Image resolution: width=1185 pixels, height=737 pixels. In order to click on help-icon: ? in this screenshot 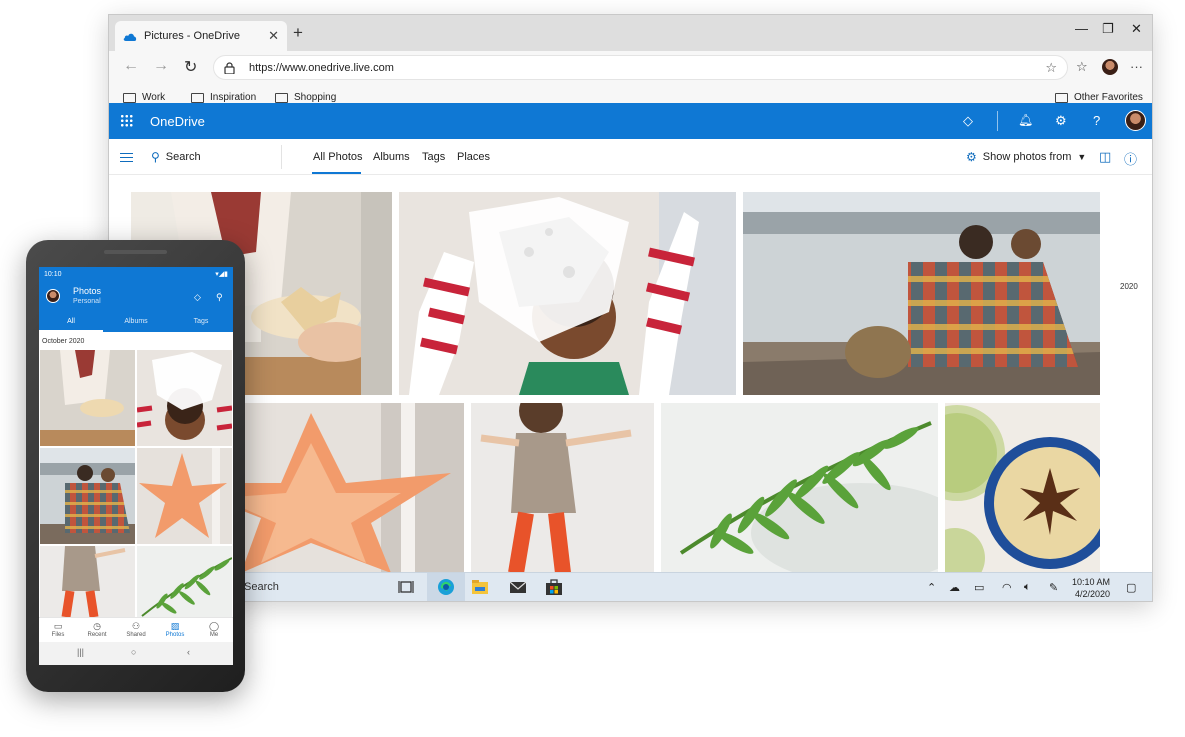, I will do `click(1096, 120)`.